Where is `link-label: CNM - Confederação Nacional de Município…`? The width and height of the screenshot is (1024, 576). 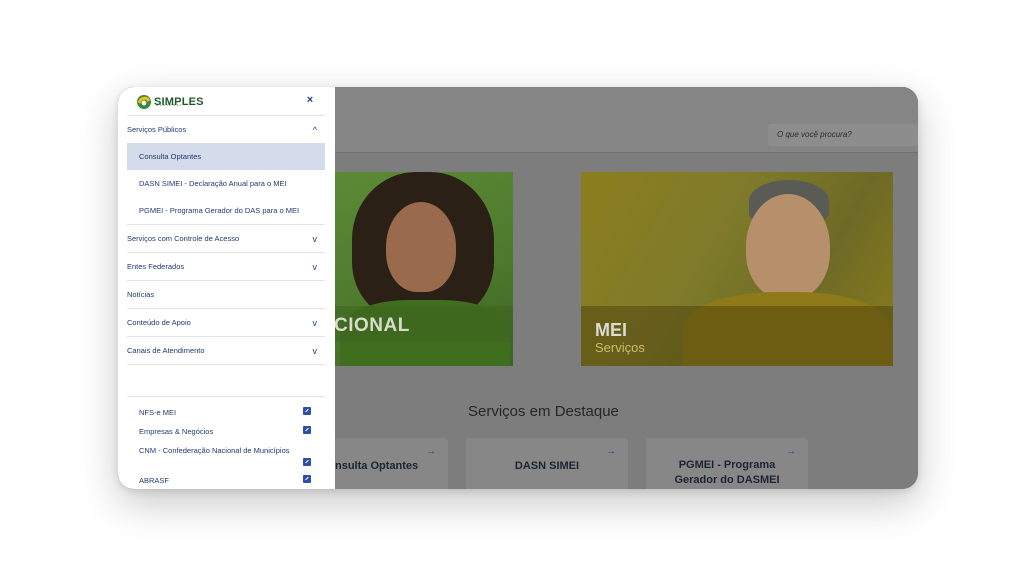 link-label: CNM - Confederação Nacional de Município… is located at coordinates (214, 450).